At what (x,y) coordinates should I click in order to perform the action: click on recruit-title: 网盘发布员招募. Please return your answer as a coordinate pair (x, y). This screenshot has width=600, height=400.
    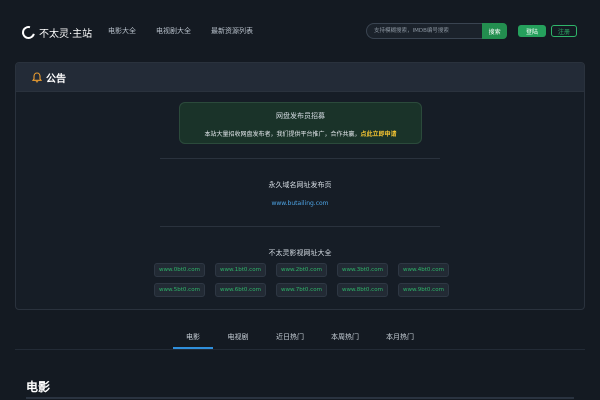
    Looking at the image, I should click on (300, 116).